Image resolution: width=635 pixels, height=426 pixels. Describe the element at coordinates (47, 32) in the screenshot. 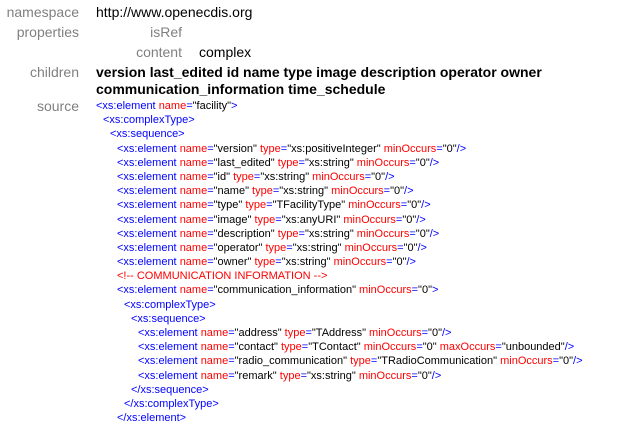

I see `properties-label: properties` at that location.